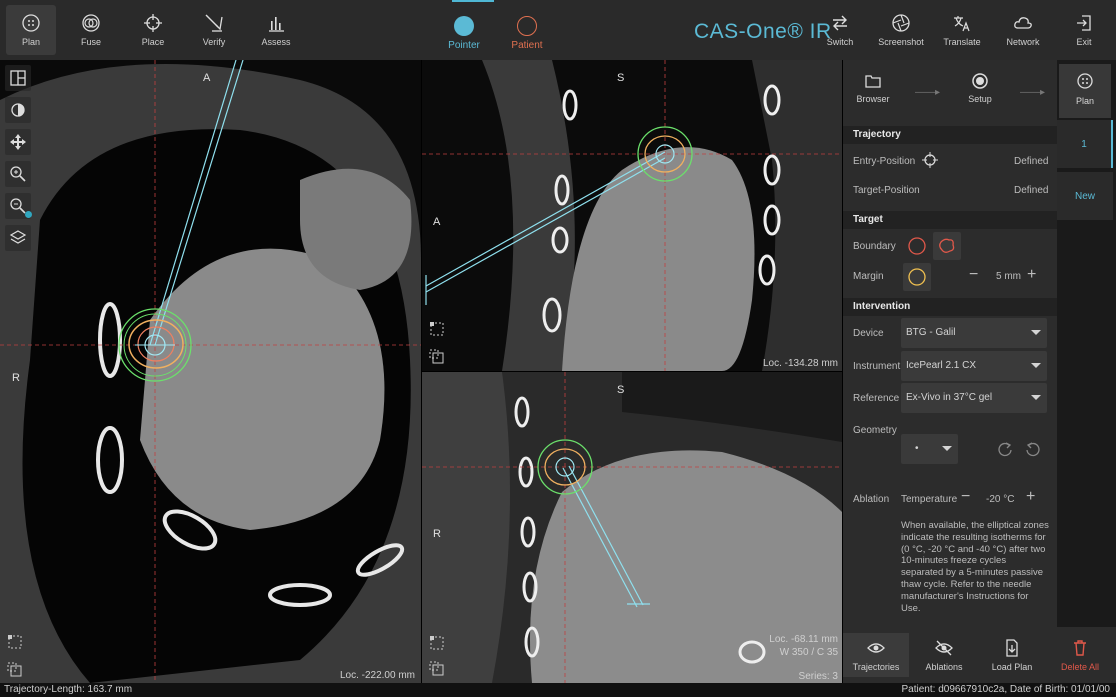 This screenshot has height=697, width=1116. What do you see at coordinates (90, 42) in the screenshot?
I see `fuse-label: Fuse` at bounding box center [90, 42].